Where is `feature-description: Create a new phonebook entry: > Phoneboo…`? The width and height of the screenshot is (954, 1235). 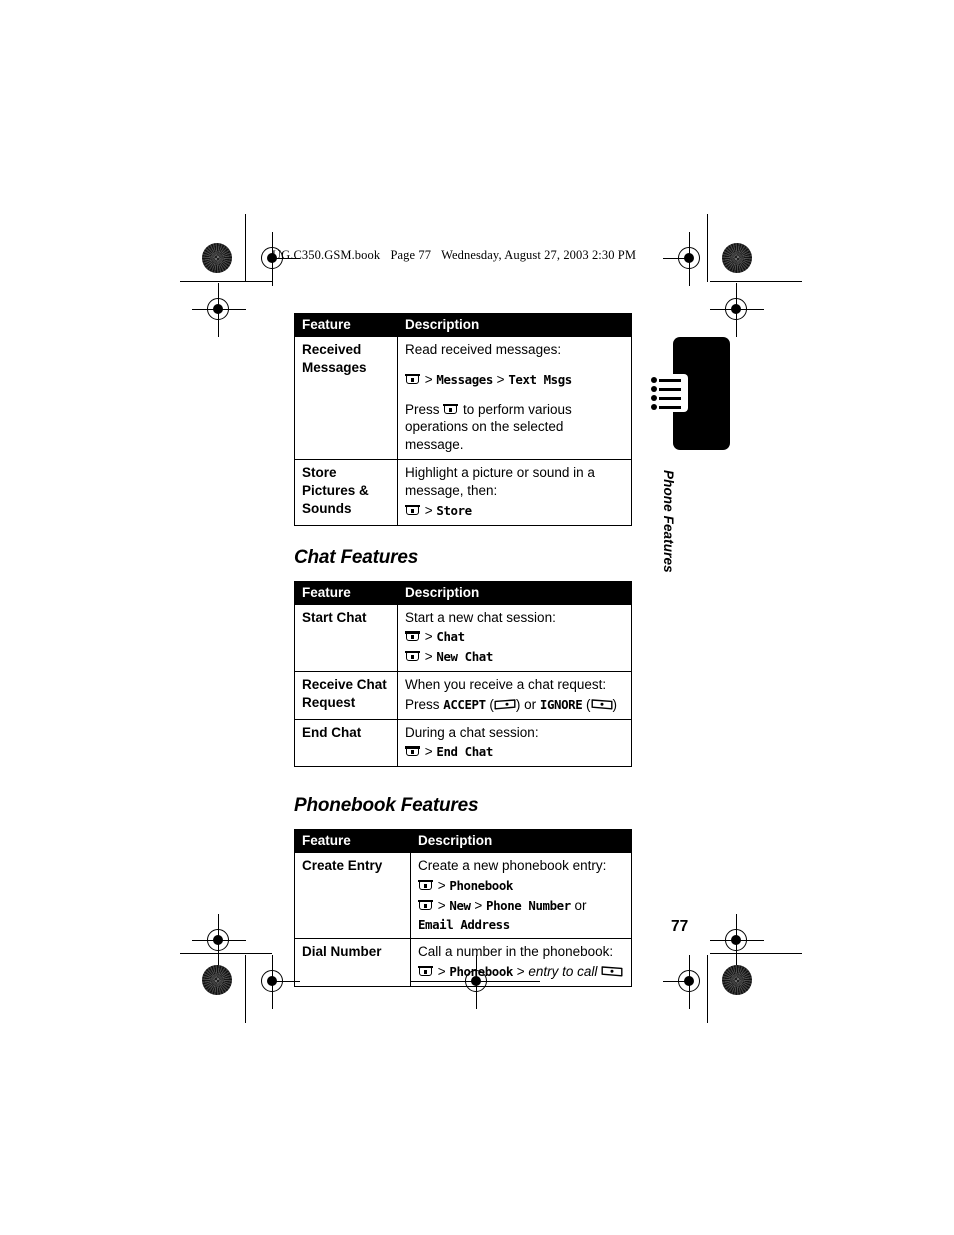
feature-description: Create a new phonebook entry: > Phoneboo… is located at coordinates (521, 896).